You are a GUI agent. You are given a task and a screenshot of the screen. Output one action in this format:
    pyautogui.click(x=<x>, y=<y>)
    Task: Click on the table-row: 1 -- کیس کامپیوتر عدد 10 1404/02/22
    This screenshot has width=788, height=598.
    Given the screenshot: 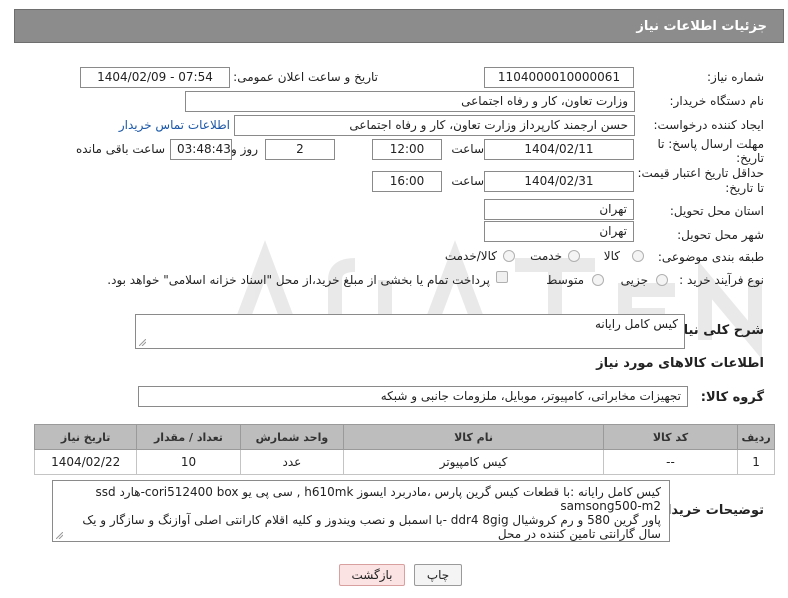 What is the action you would take?
    pyautogui.click(x=404, y=462)
    